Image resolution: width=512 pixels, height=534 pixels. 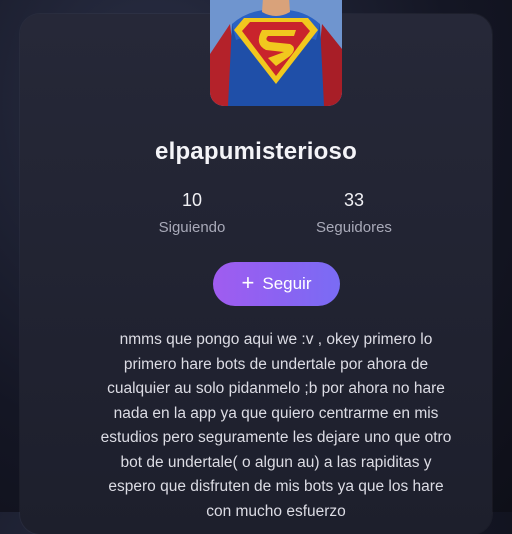 I want to click on following-count: 10, so click(x=192, y=200).